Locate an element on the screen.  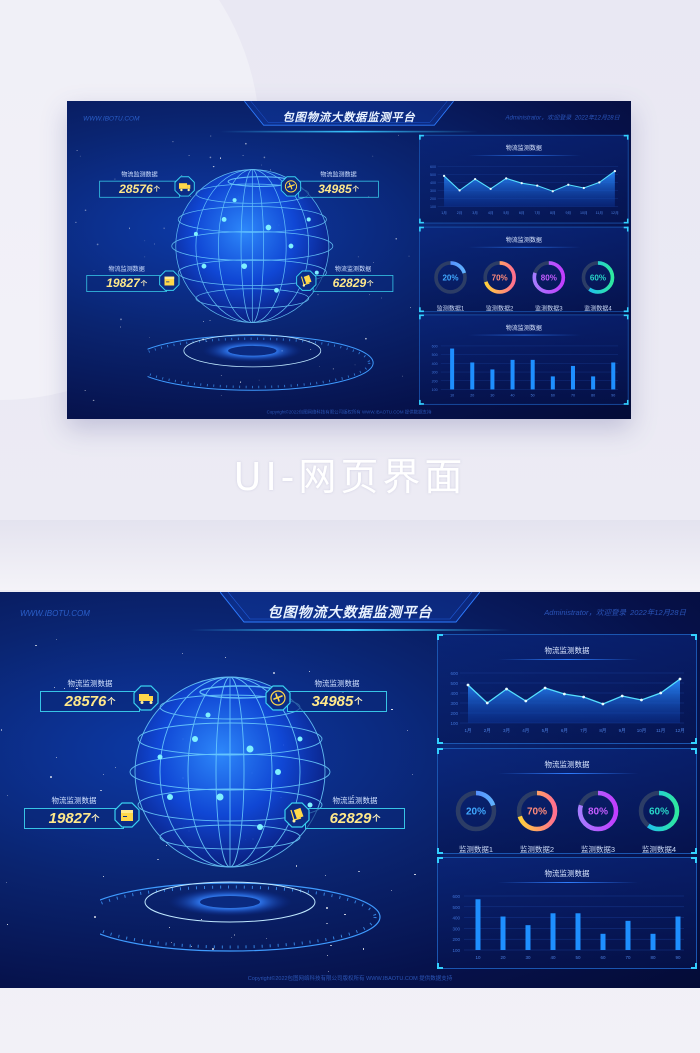
stat-value: 62829 is located at coordinates (350, 818).